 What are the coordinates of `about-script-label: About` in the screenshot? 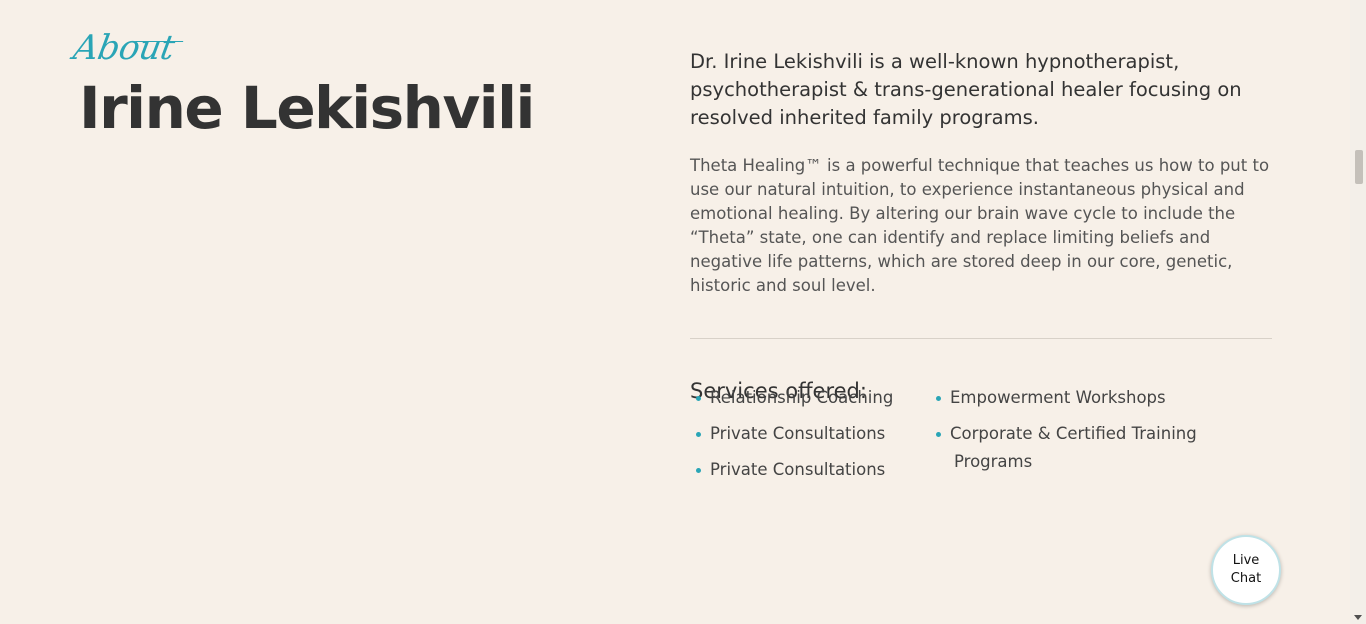 It's located at (127, 48).